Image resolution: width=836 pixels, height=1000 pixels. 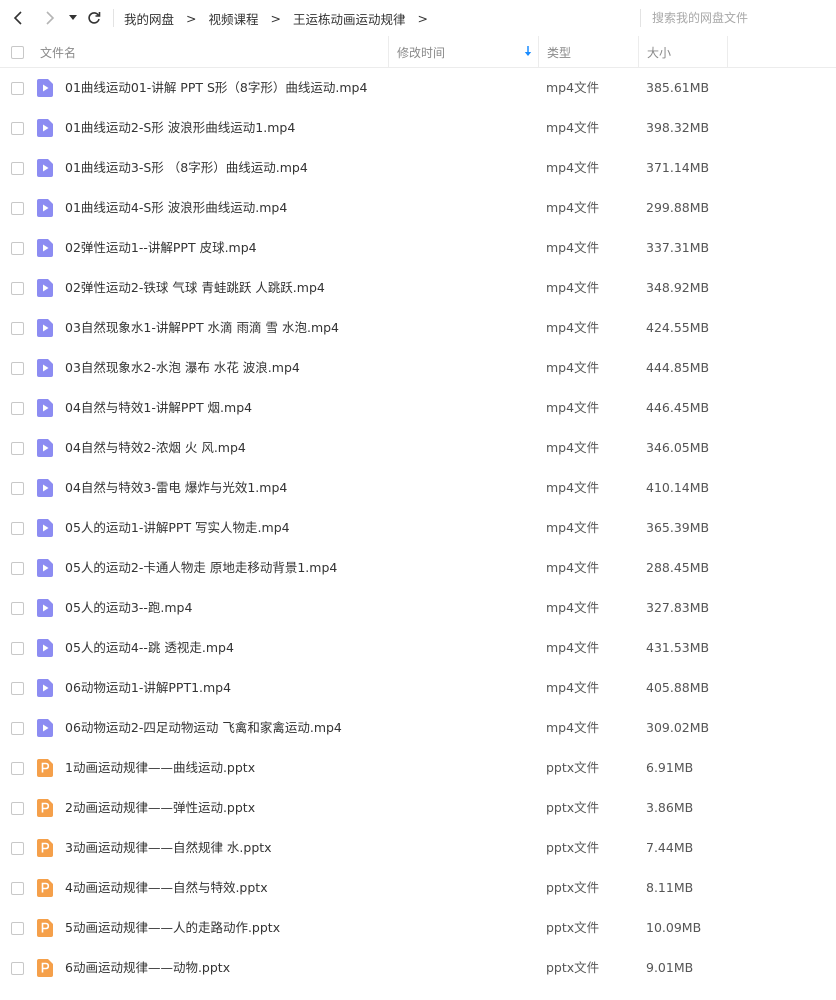 What do you see at coordinates (45, 968) in the screenshot?
I see `pptx-file-icon` at bounding box center [45, 968].